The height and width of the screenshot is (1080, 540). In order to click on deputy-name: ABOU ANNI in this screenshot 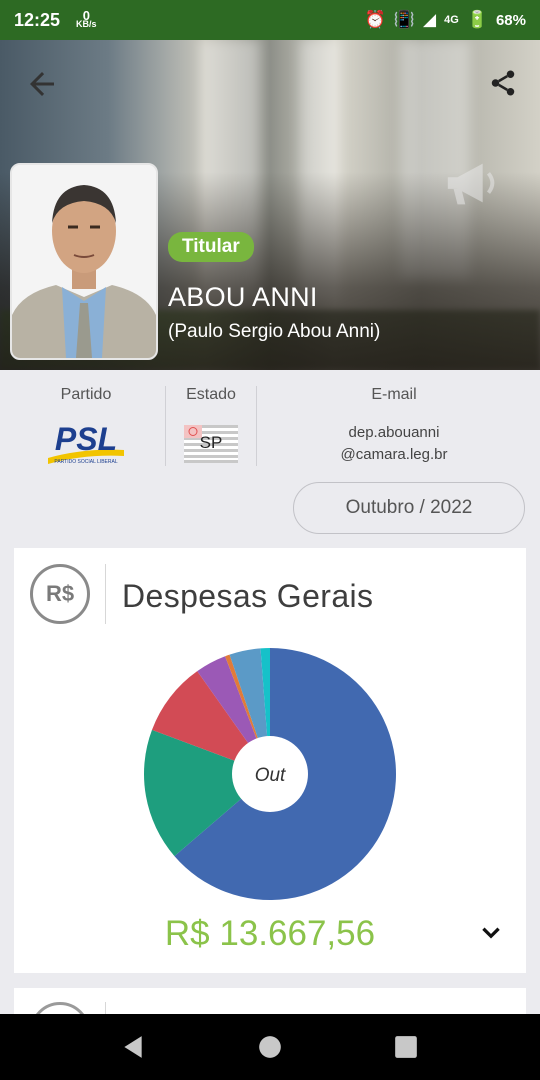, I will do `click(243, 297)`.